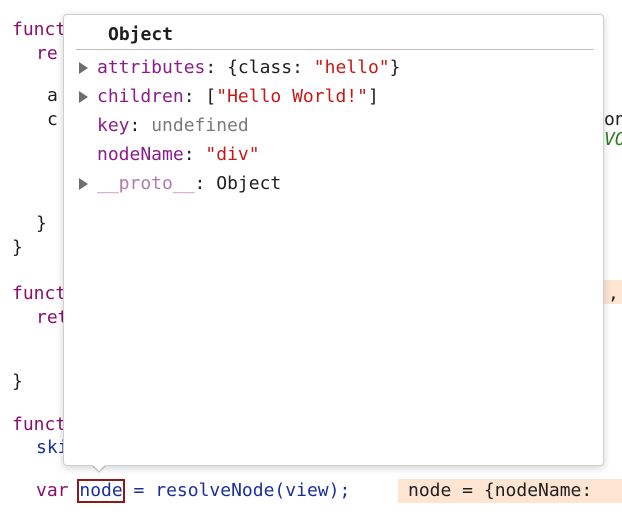 The image size is (622, 512). I want to click on property-value-prefix: [, so click(211, 96).